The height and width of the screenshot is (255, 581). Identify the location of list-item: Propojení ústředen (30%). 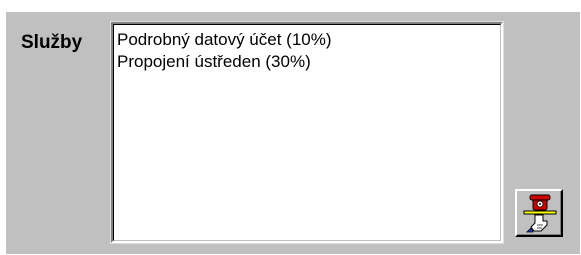
(308, 62).